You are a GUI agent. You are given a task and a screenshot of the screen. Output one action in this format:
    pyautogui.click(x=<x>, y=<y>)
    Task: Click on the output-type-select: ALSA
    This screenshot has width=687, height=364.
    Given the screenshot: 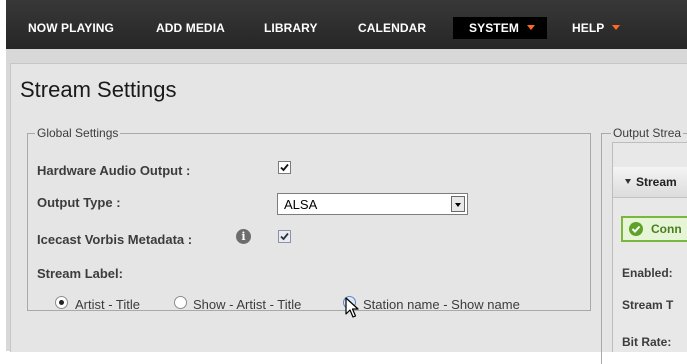 What is the action you would take?
    pyautogui.click(x=372, y=204)
    